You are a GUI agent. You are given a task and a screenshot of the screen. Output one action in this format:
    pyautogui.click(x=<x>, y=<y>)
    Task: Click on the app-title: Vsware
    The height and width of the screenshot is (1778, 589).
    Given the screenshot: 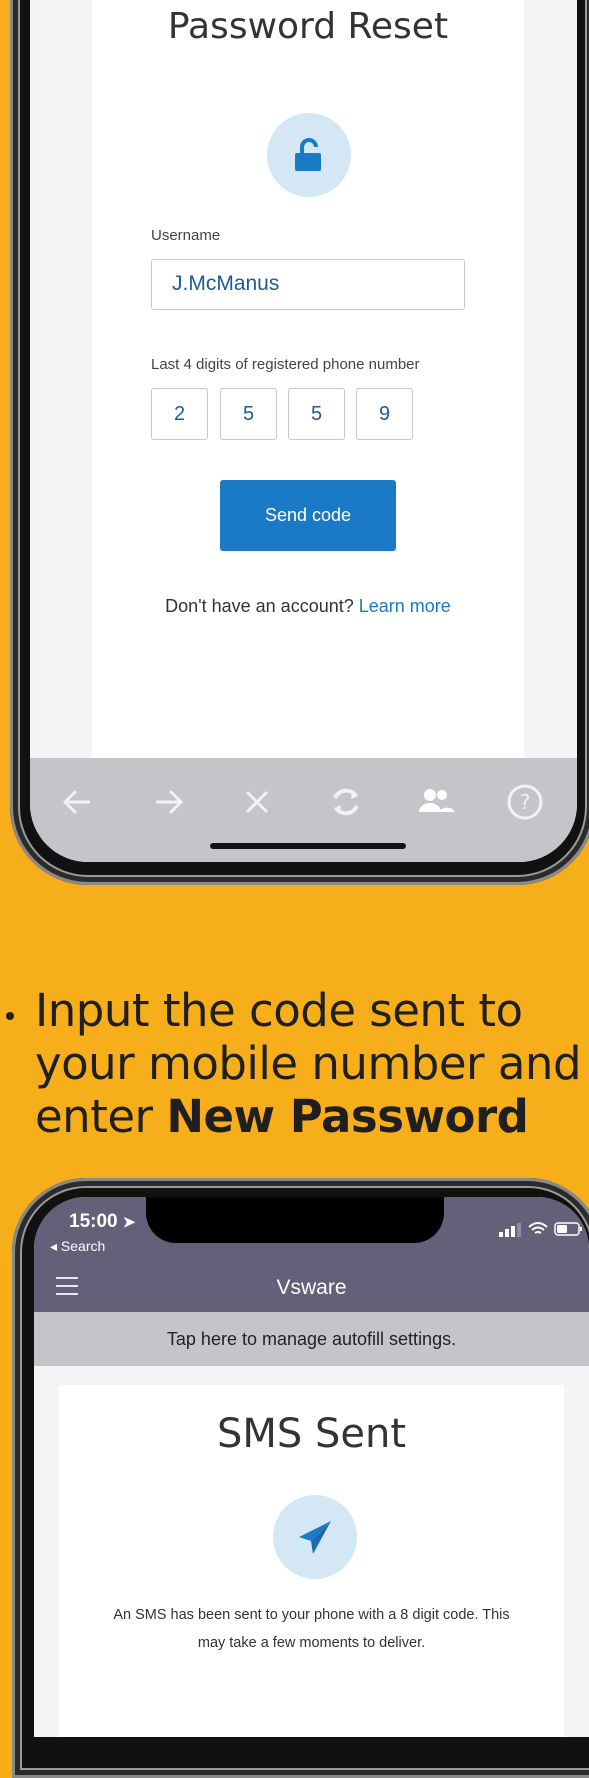 What is the action you would take?
    pyautogui.click(x=311, y=1287)
    